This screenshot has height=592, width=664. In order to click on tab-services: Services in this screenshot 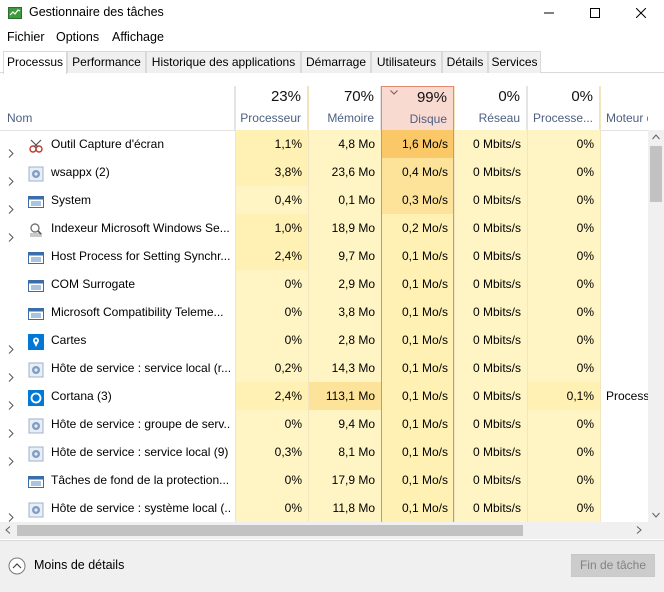, I will do `click(514, 62)`.